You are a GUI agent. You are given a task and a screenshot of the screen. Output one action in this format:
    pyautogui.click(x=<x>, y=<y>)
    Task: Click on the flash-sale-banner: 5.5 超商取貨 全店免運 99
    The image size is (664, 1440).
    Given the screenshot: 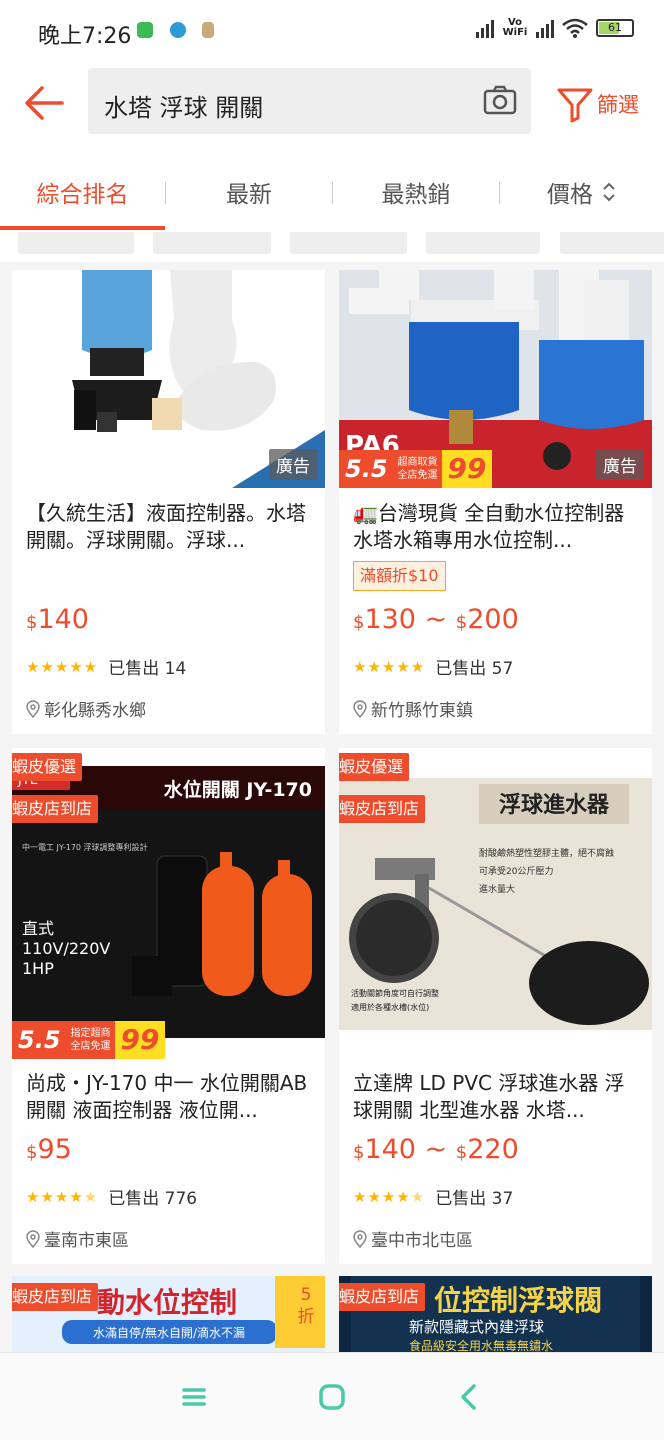 What is the action you would take?
    pyautogui.click(x=416, y=469)
    